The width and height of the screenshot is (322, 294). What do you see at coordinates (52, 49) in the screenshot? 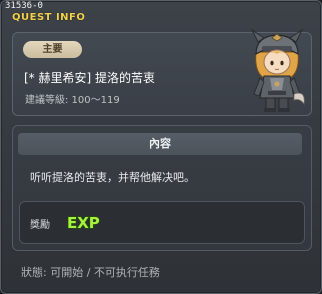
I see `category-badge: 主要` at bounding box center [52, 49].